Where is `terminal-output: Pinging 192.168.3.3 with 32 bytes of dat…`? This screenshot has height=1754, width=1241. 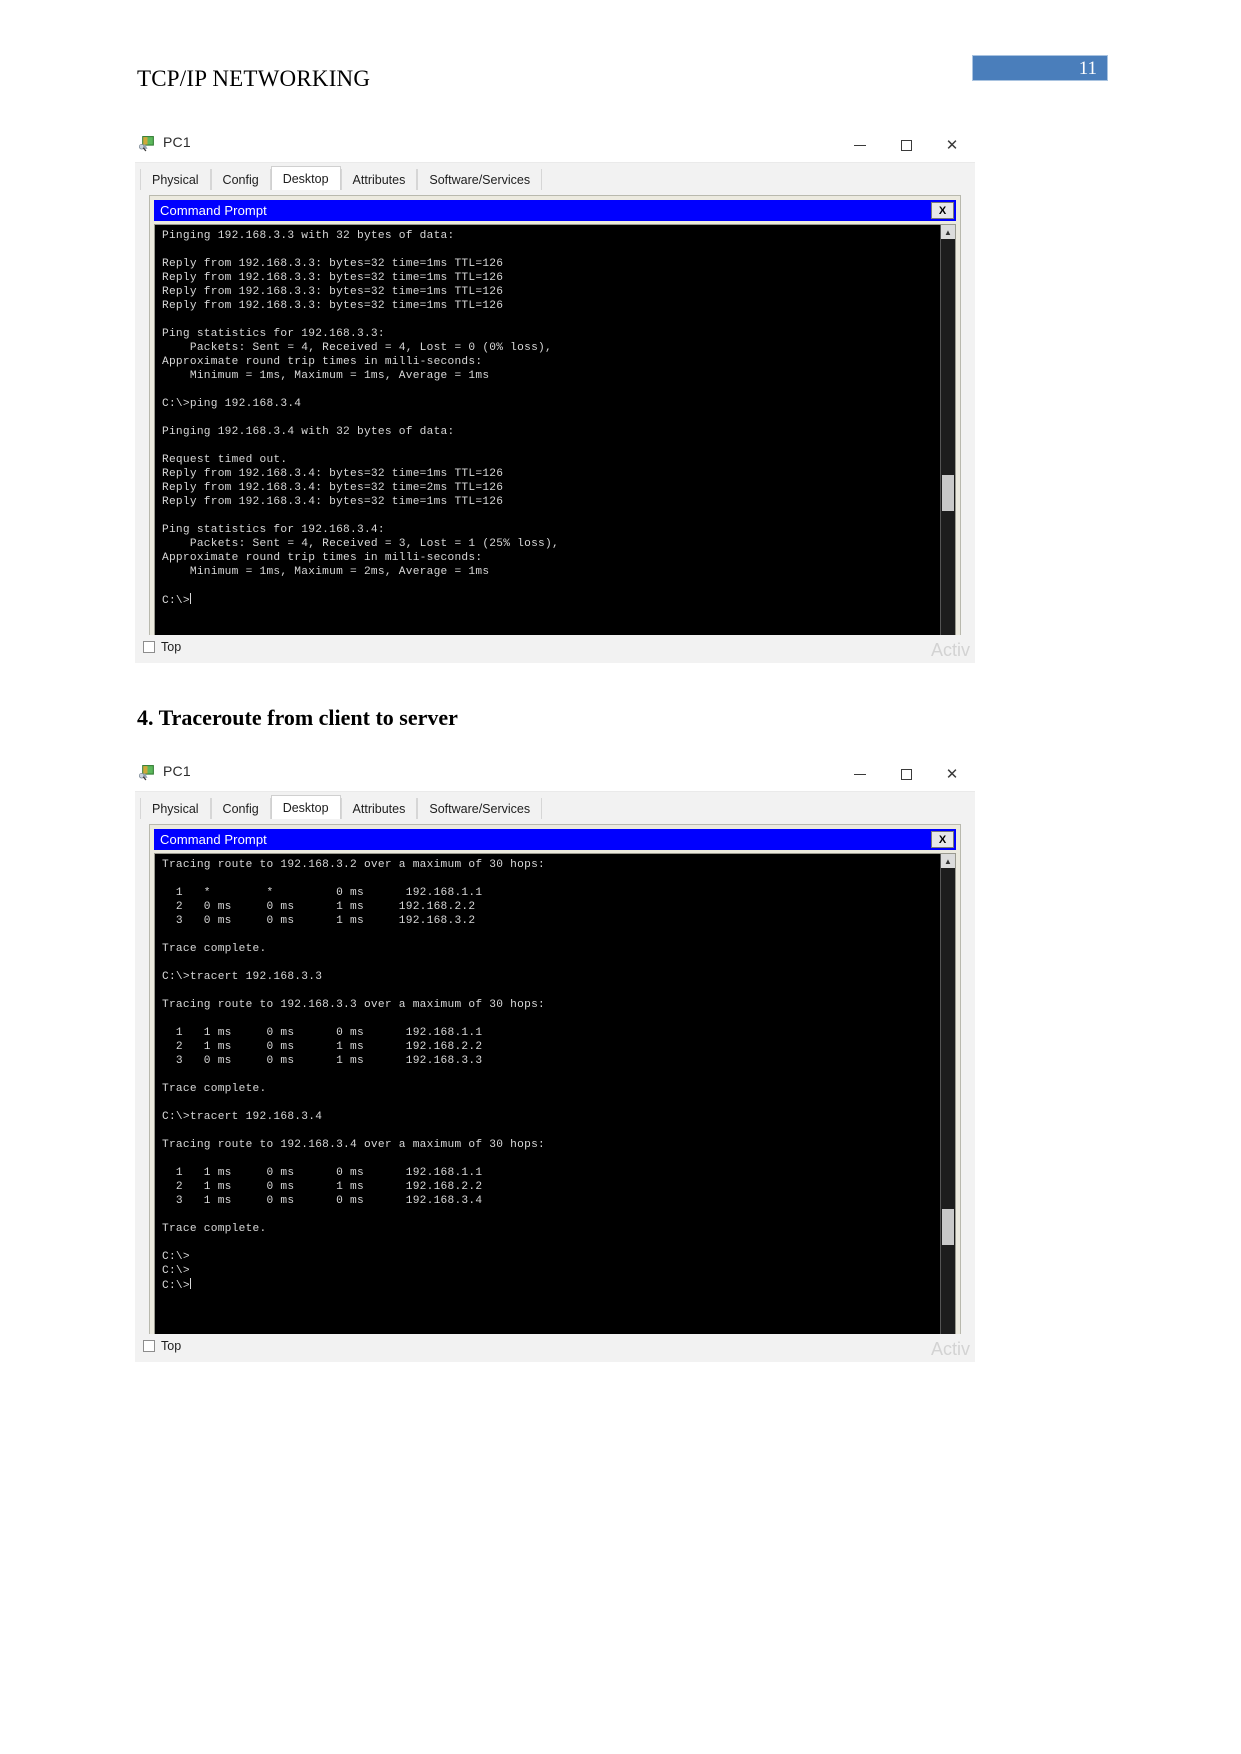
terminal-output: Pinging 192.168.3.3 with 32 bytes of dat… is located at coordinates (360, 418).